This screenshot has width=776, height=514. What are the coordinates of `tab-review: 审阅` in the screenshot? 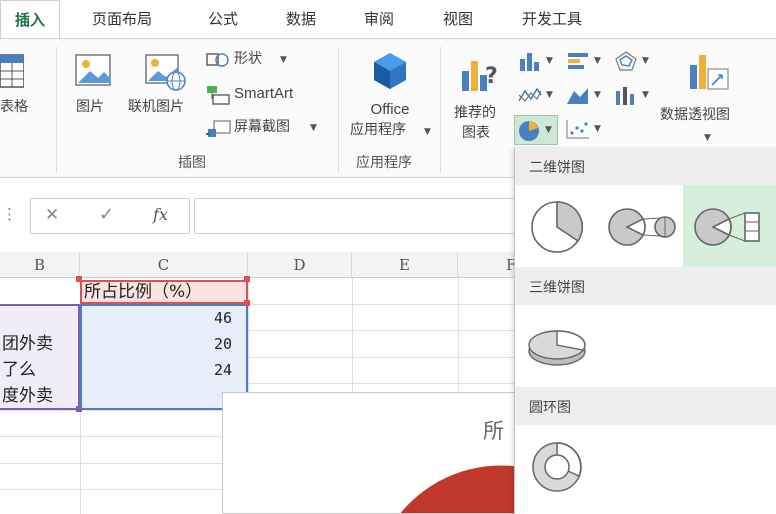 It's located at (379, 18).